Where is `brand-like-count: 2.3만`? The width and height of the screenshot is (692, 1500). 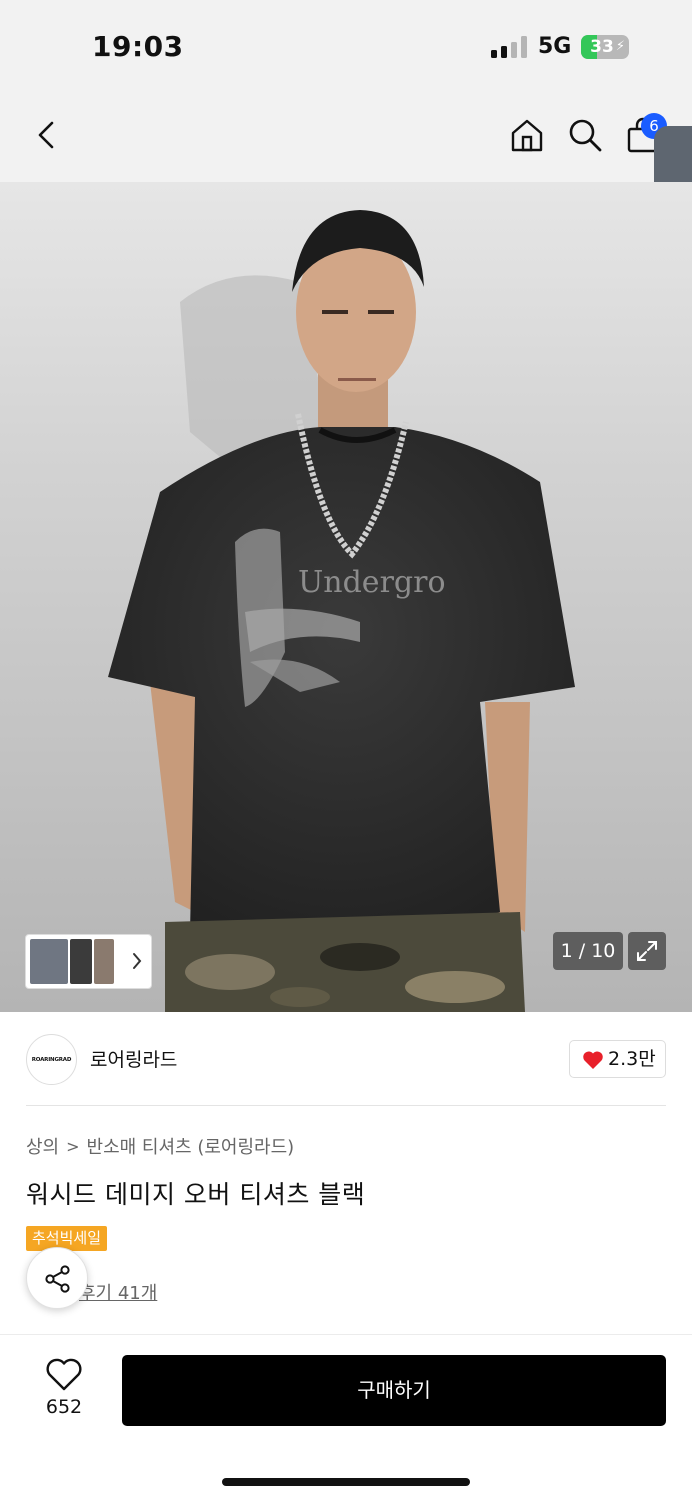 brand-like-count: 2.3만 is located at coordinates (632, 1059).